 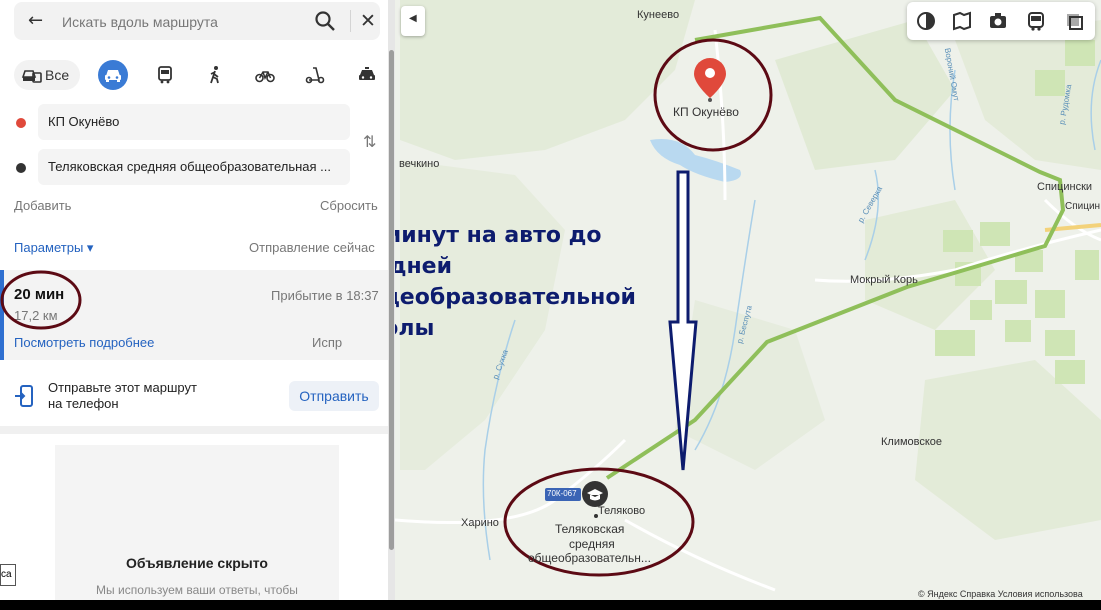 I want to click on label-mokry: Мокрый Корь, so click(x=884, y=280).